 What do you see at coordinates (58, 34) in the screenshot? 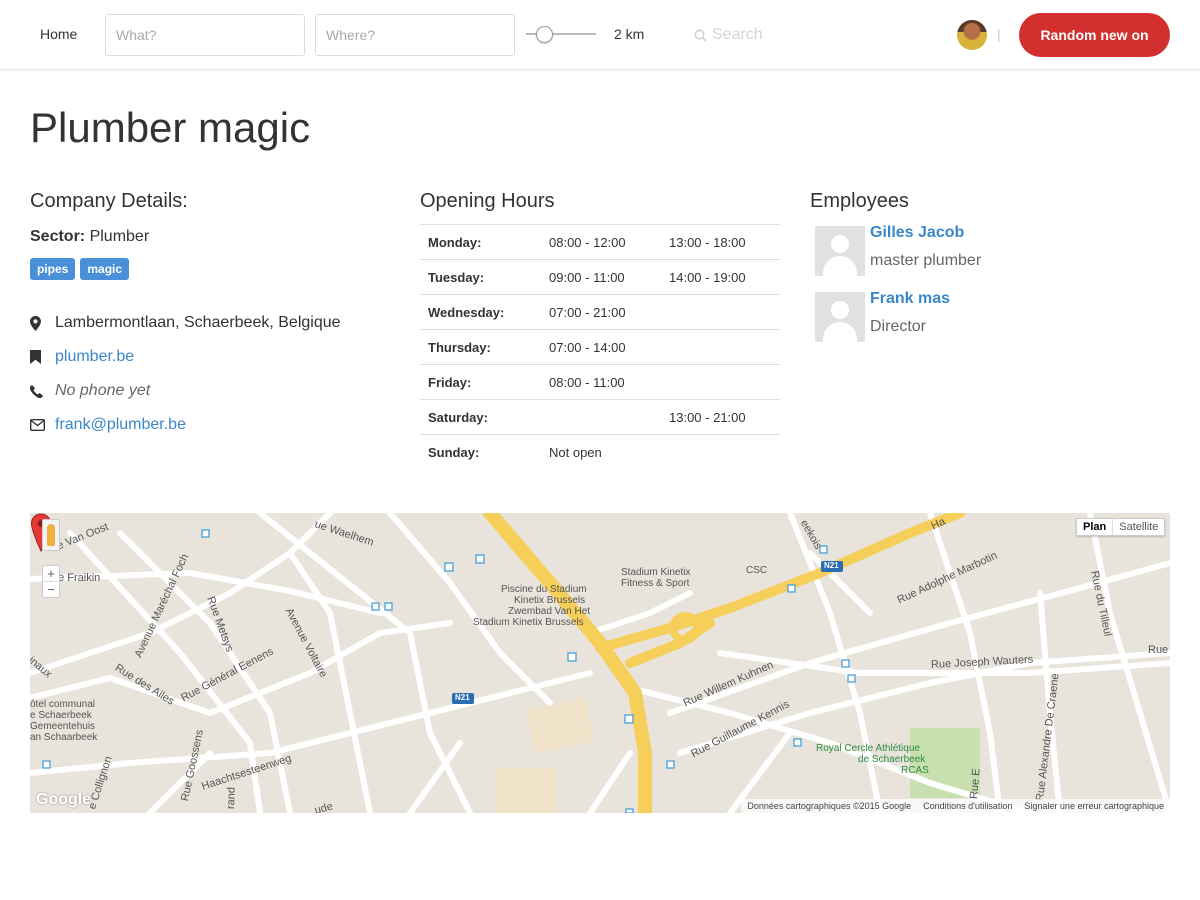
I see `home-link: Home` at bounding box center [58, 34].